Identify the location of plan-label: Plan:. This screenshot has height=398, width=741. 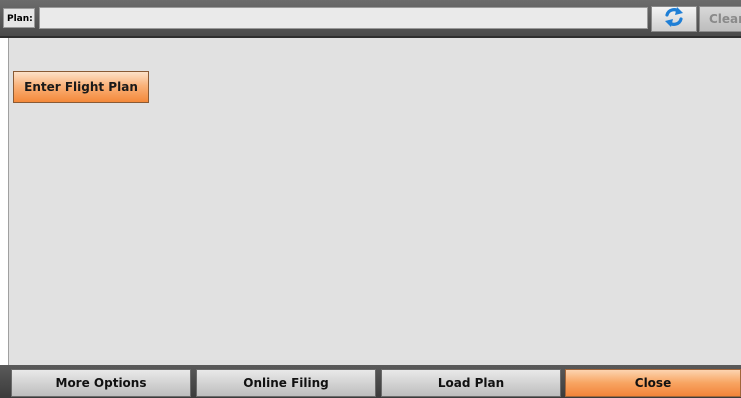
(19, 18).